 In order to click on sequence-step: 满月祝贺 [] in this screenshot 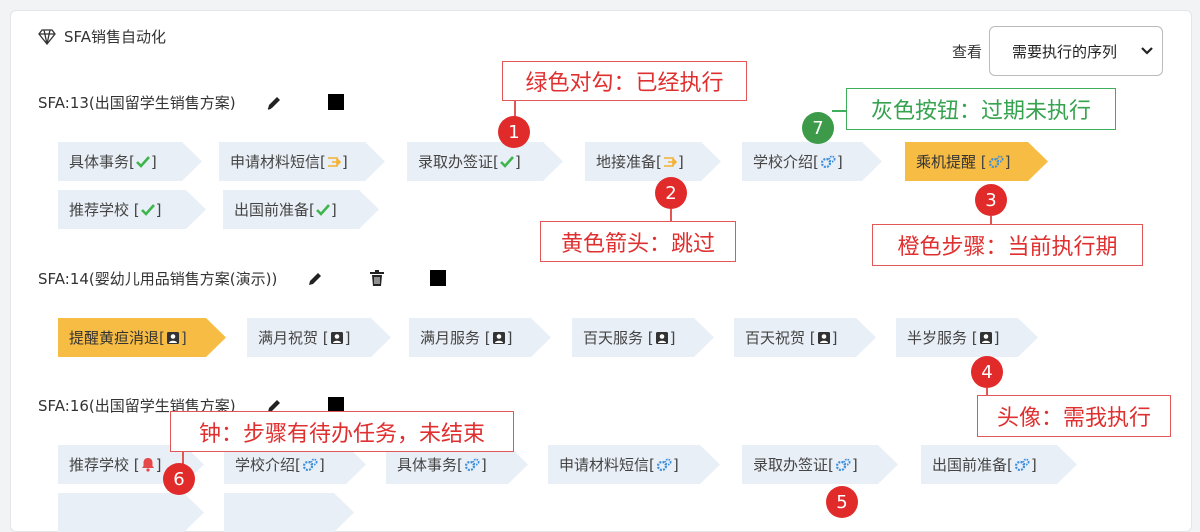, I will do `click(319, 337)`.